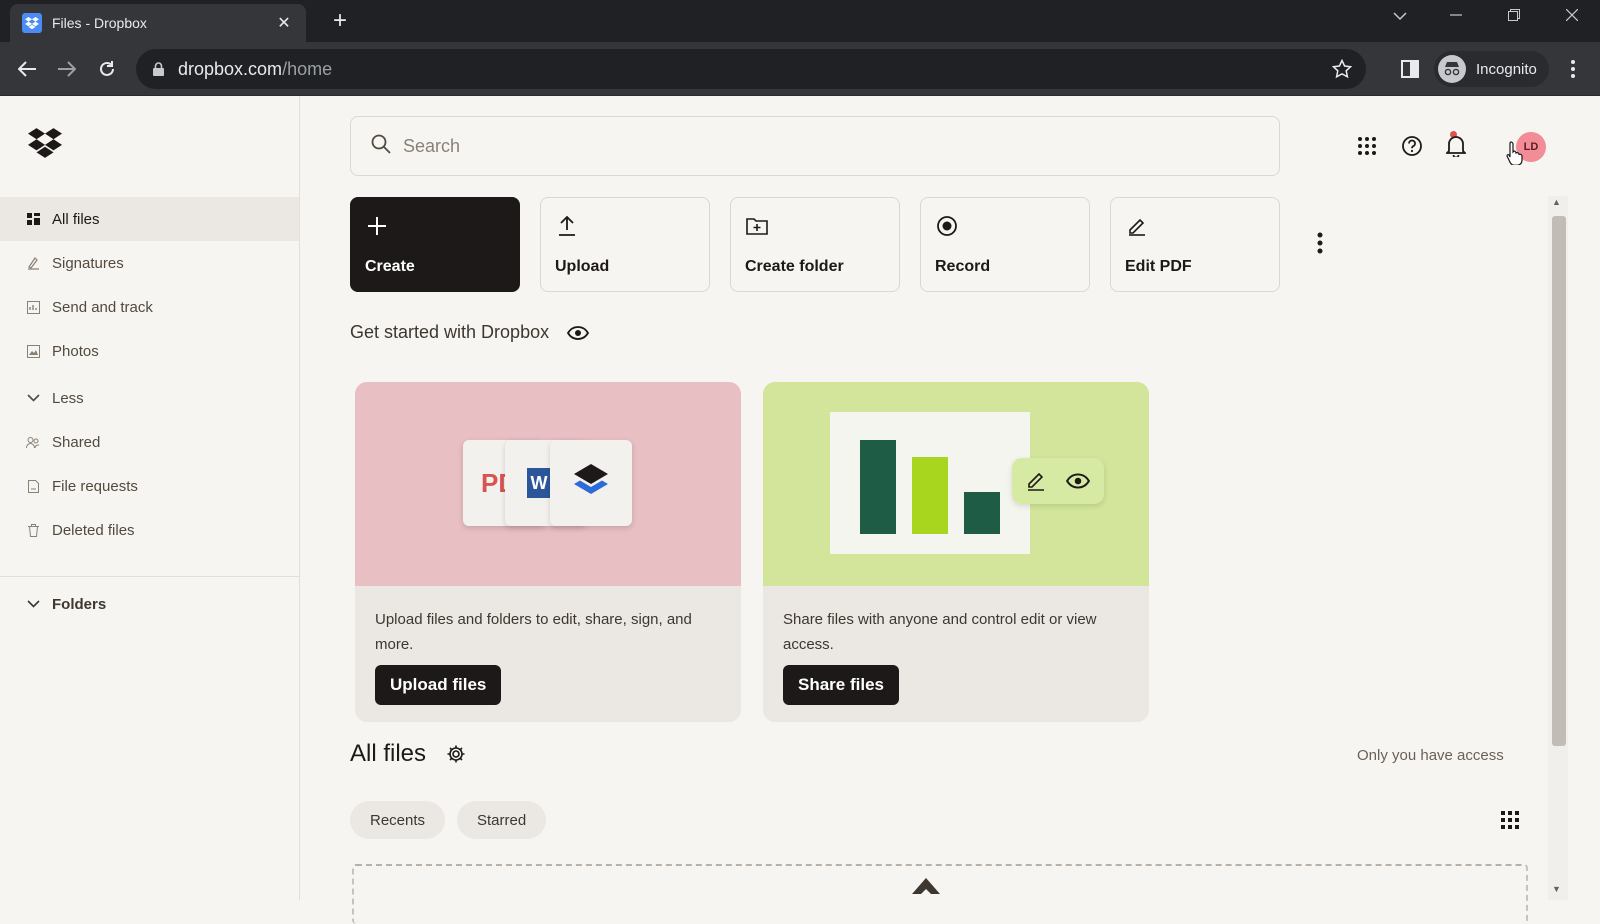 Image resolution: width=1600 pixels, height=924 pixels. What do you see at coordinates (33, 486) in the screenshot?
I see `file-request-icon` at bounding box center [33, 486].